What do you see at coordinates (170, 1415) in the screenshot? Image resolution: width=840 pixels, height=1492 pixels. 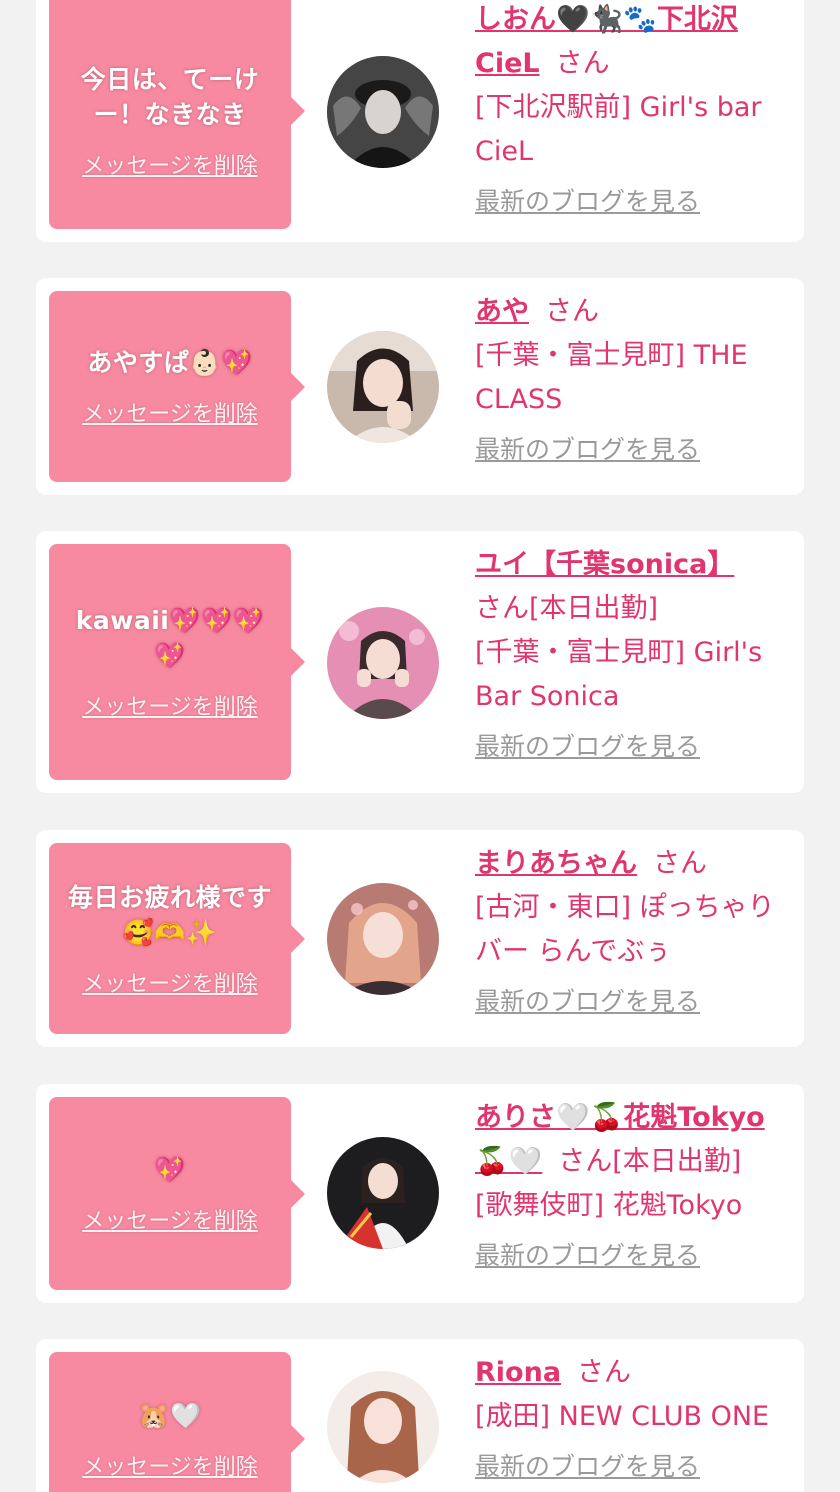 I see `message-text: 🐹🤍` at bounding box center [170, 1415].